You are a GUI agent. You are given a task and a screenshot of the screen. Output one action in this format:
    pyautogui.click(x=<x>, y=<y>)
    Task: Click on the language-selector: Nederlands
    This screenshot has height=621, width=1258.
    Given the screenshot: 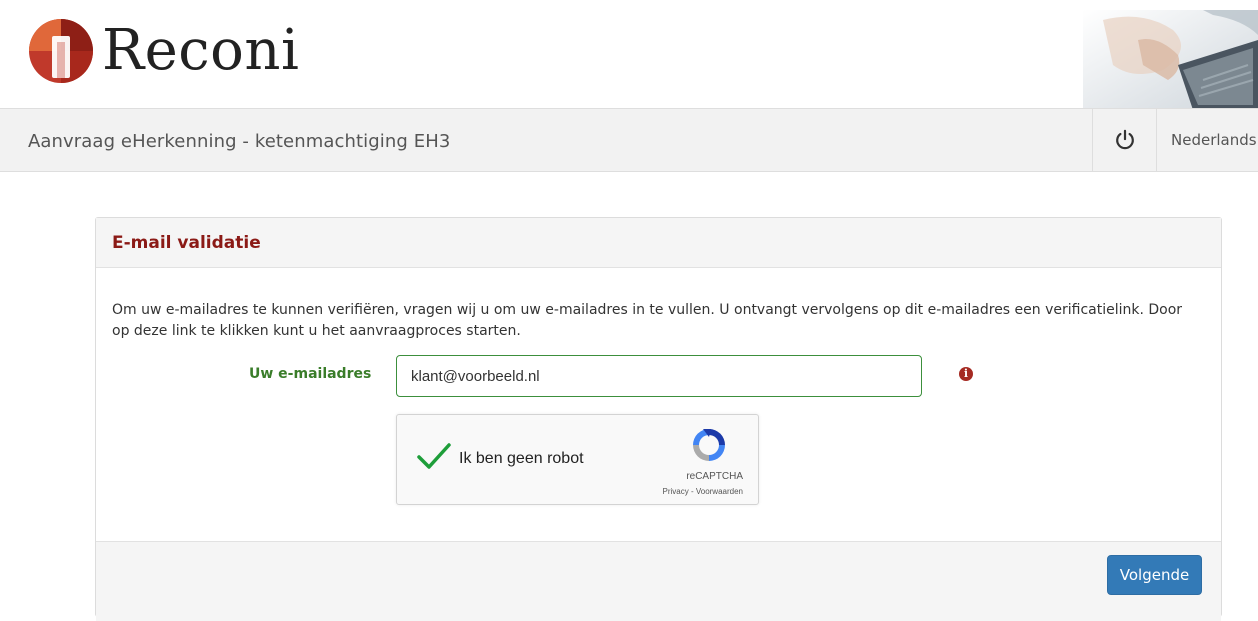 What is the action you would take?
    pyautogui.click(x=1207, y=140)
    